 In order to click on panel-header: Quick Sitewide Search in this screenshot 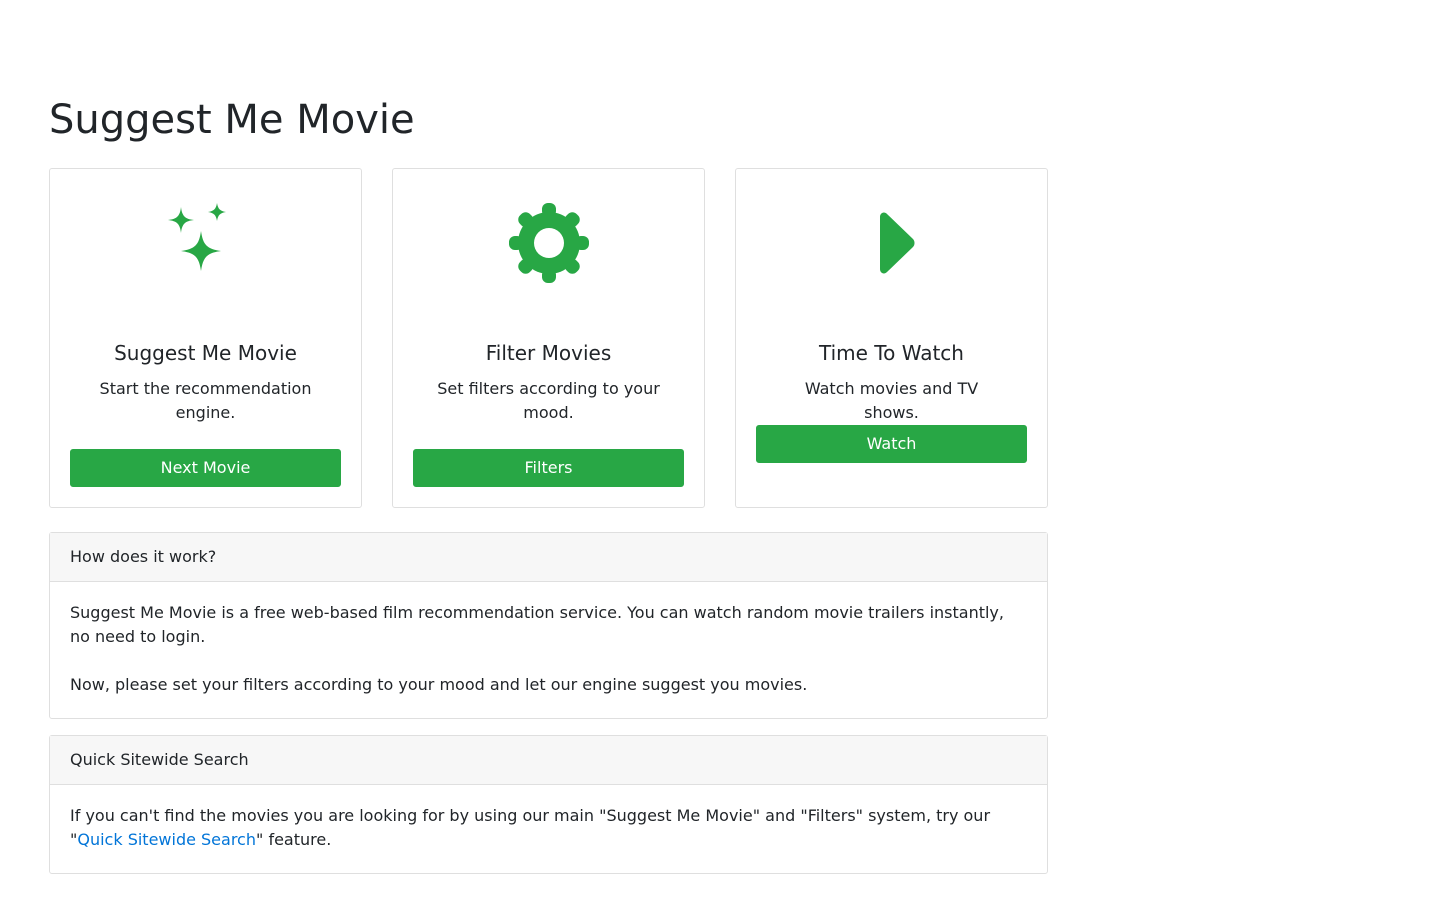, I will do `click(548, 760)`.